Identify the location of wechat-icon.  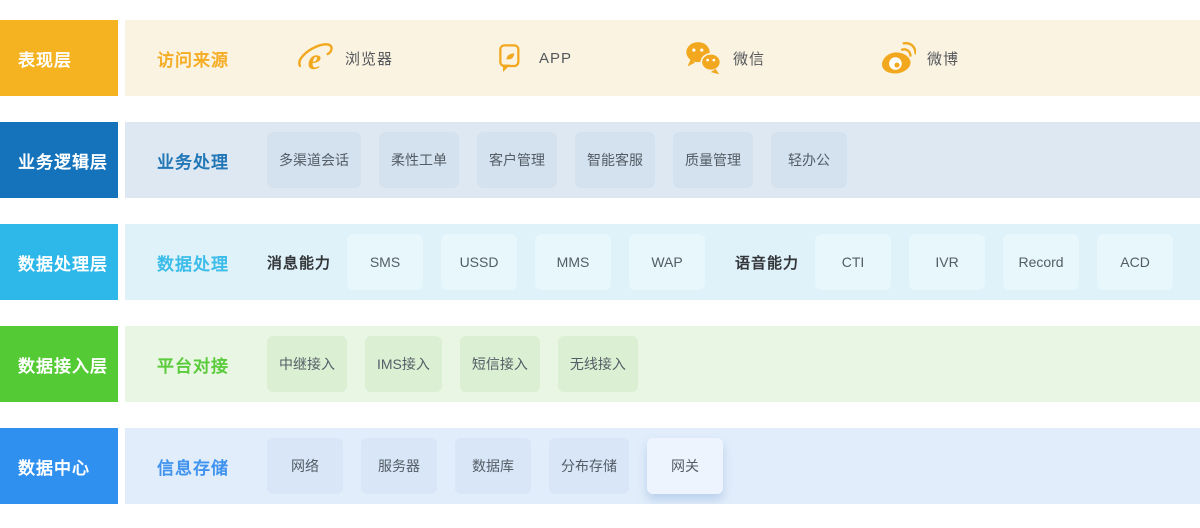
(703, 58).